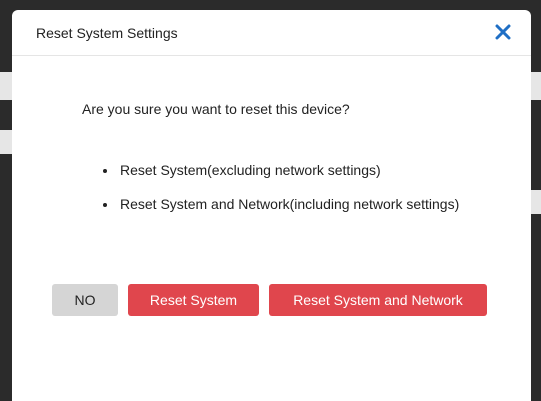 The height and width of the screenshot is (401, 541). What do you see at coordinates (271, 33) in the screenshot?
I see `dialog-header: Reset System Settings` at bounding box center [271, 33].